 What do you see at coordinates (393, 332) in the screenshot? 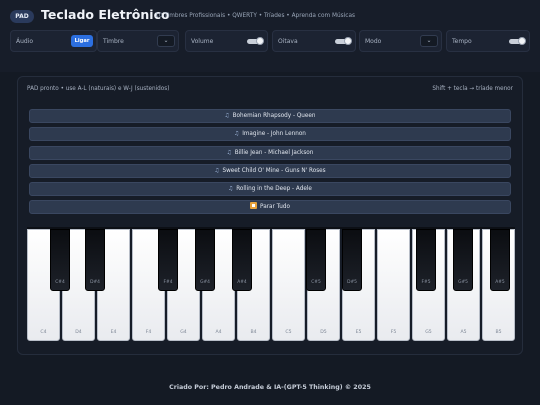
I see `key-label: F5` at bounding box center [393, 332].